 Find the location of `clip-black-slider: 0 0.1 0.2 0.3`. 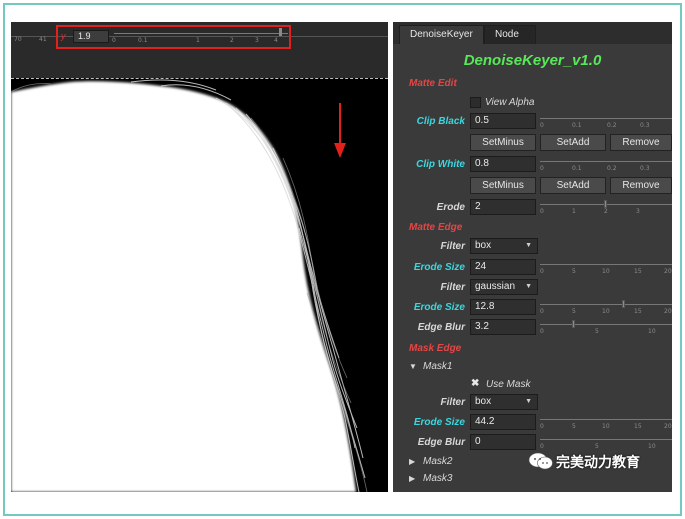

clip-black-slider: 0 0.1 0.2 0.3 is located at coordinates (606, 122).